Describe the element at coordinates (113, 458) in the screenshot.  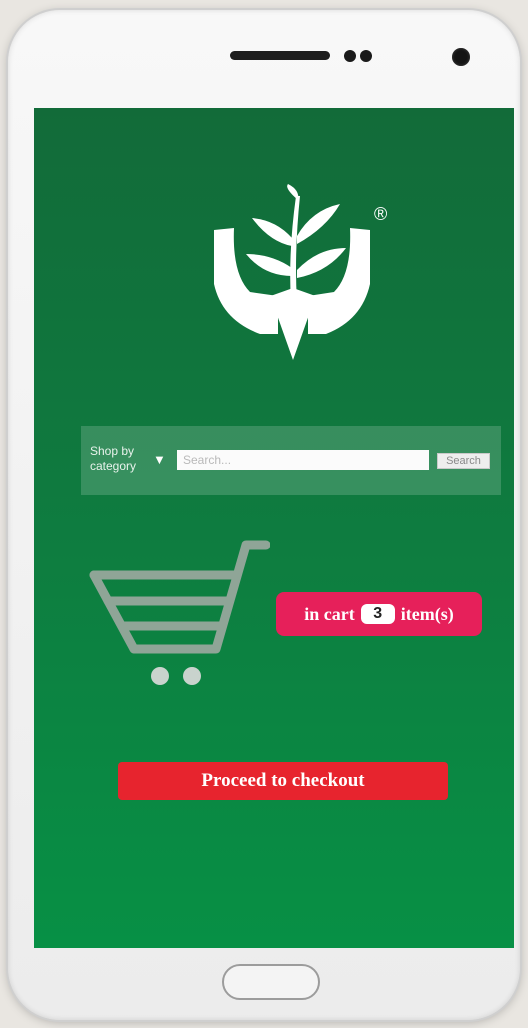
I see `shop-by-category-label: Shop by category` at that location.